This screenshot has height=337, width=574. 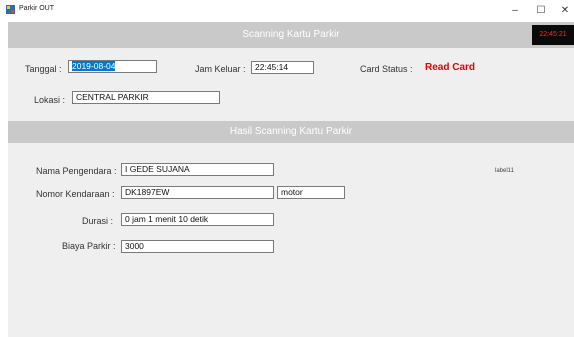 I want to click on scanning-header-title: Scanning Kartu Parkir, so click(x=291, y=34).